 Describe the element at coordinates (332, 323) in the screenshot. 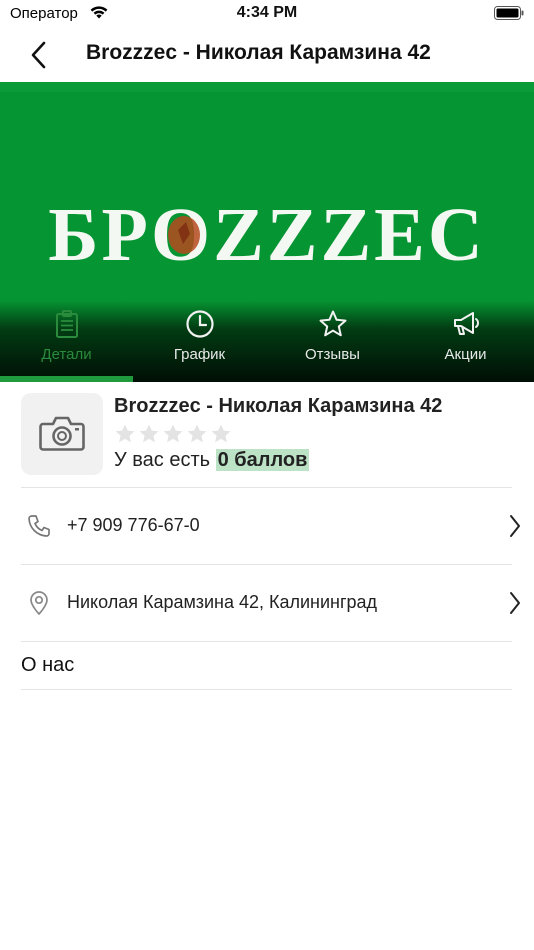

I see `star-icon` at that location.